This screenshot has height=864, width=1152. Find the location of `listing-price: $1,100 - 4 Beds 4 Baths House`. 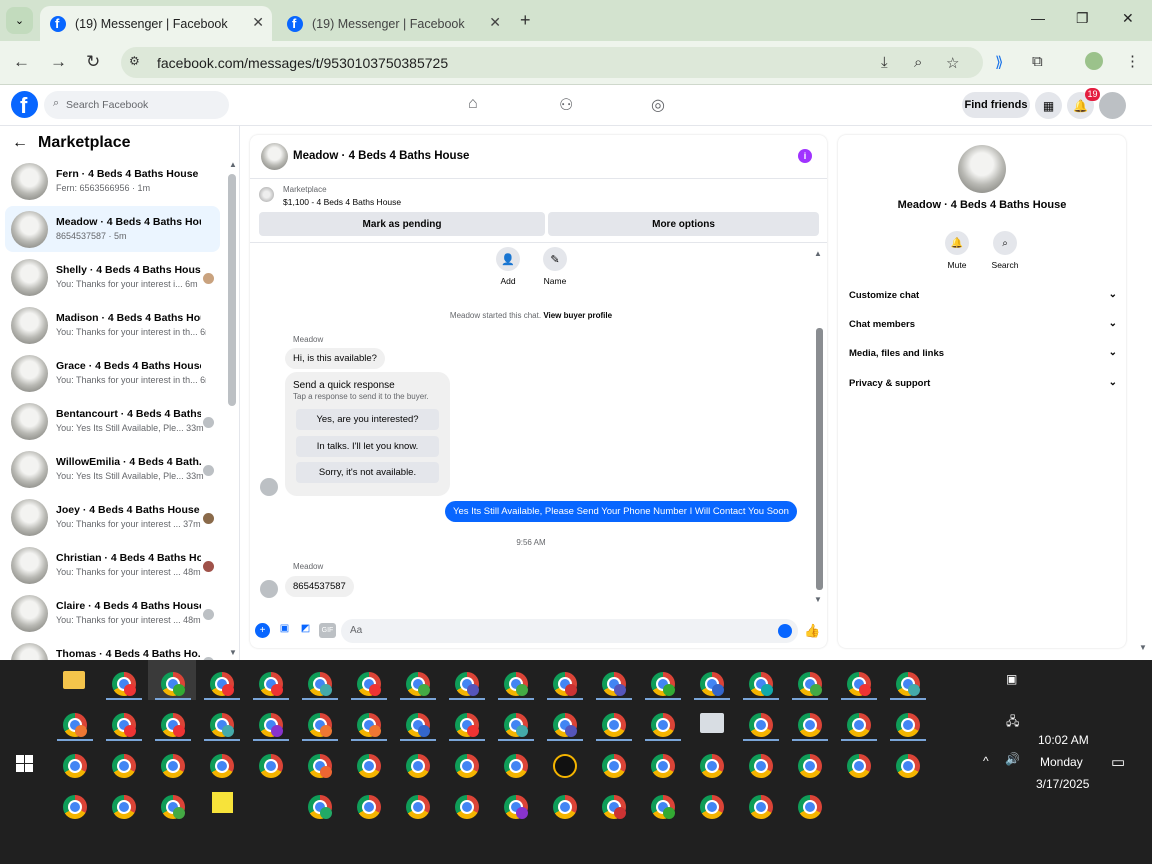

listing-price: $1,100 - 4 Beds 4 Baths House is located at coordinates (342, 202).